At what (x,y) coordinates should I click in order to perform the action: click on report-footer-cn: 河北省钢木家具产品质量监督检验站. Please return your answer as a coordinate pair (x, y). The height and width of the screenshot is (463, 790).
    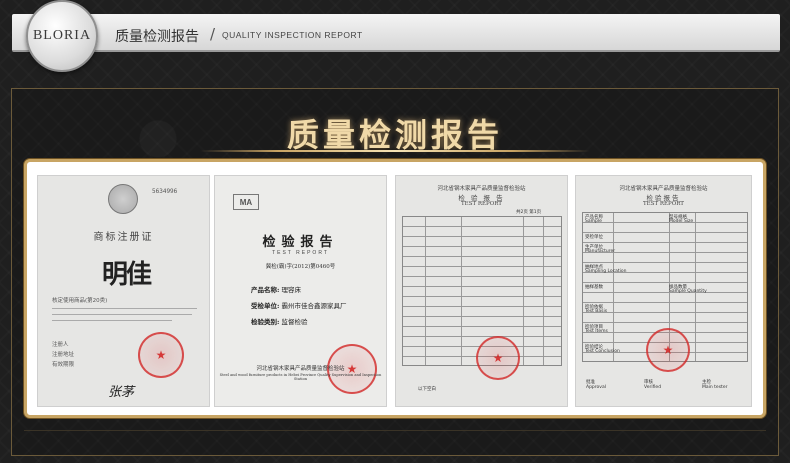
    Looking at the image, I should click on (300, 369).